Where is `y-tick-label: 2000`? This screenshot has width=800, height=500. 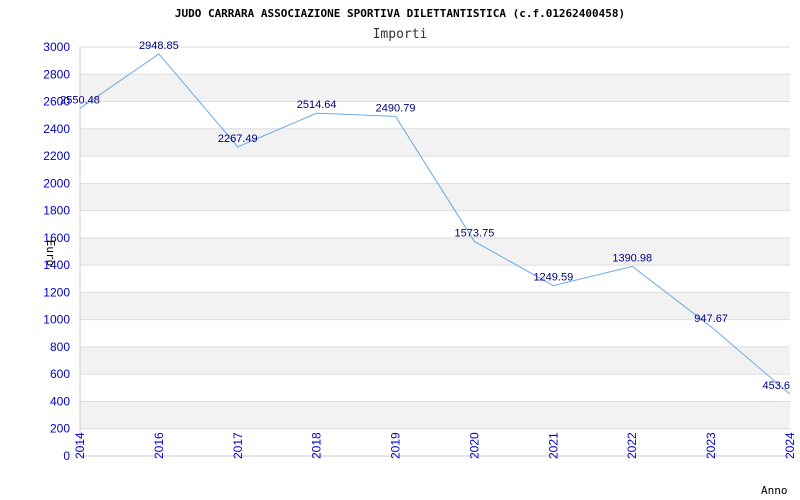 y-tick-label: 2000 is located at coordinates (56, 183).